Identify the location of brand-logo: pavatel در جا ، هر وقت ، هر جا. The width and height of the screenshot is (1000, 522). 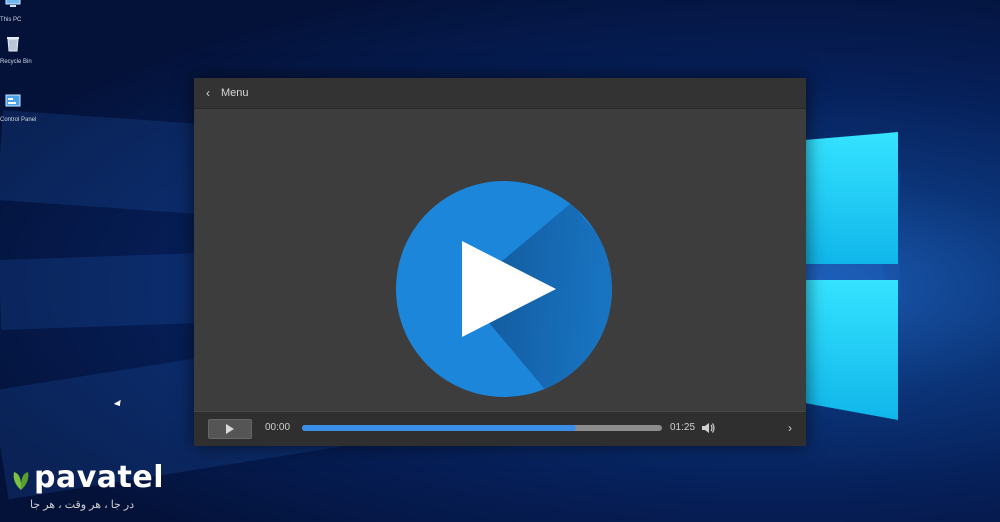
(87, 488).